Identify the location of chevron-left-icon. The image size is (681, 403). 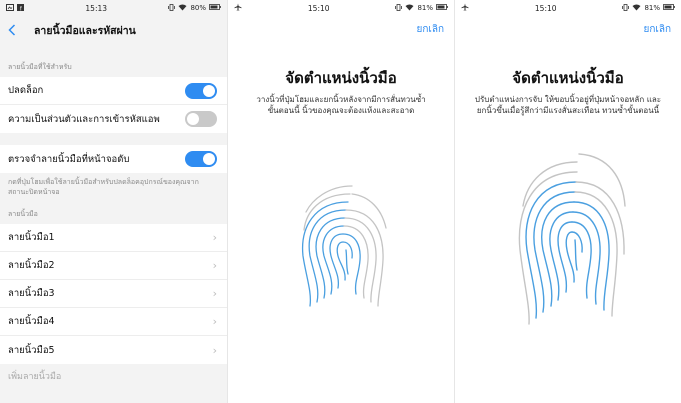
(12, 30).